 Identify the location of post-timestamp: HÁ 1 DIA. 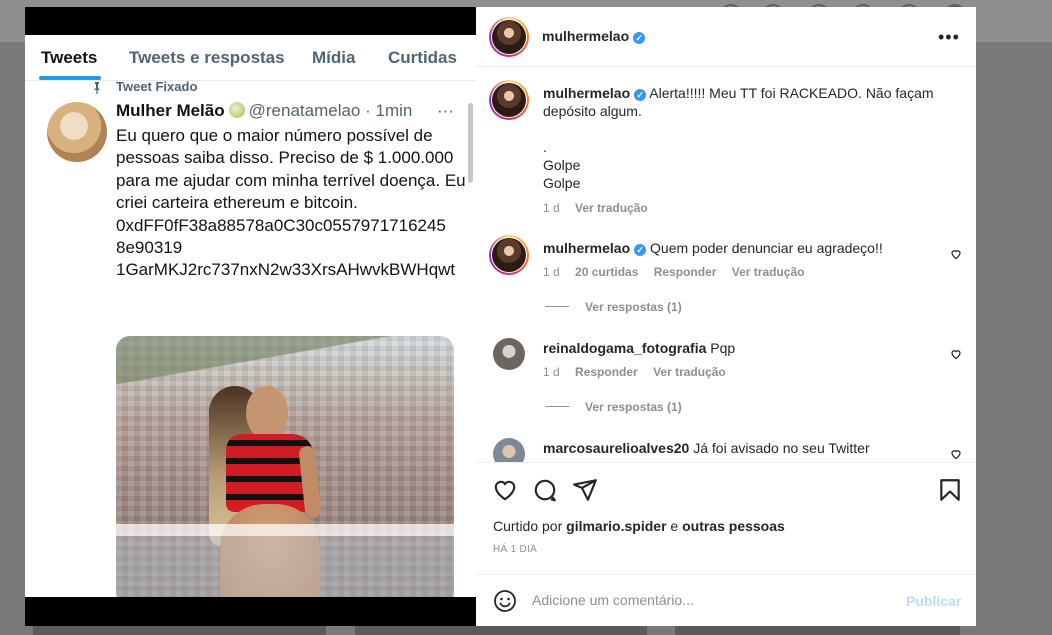
(515, 549).